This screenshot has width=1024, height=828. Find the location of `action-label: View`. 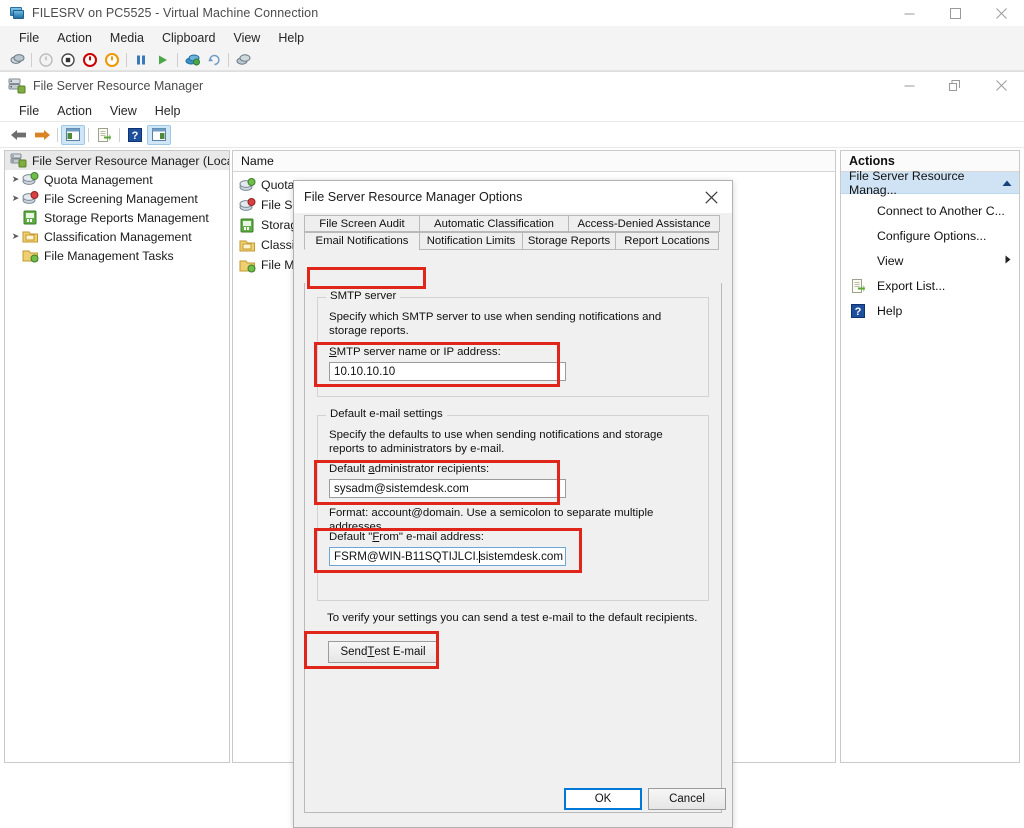

action-label: View is located at coordinates (890, 260).